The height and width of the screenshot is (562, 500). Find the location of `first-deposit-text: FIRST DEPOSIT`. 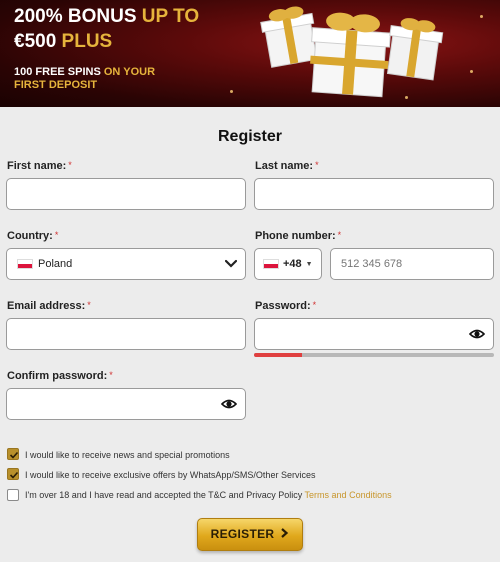

first-deposit-text: FIRST DEPOSIT is located at coordinates (56, 85).